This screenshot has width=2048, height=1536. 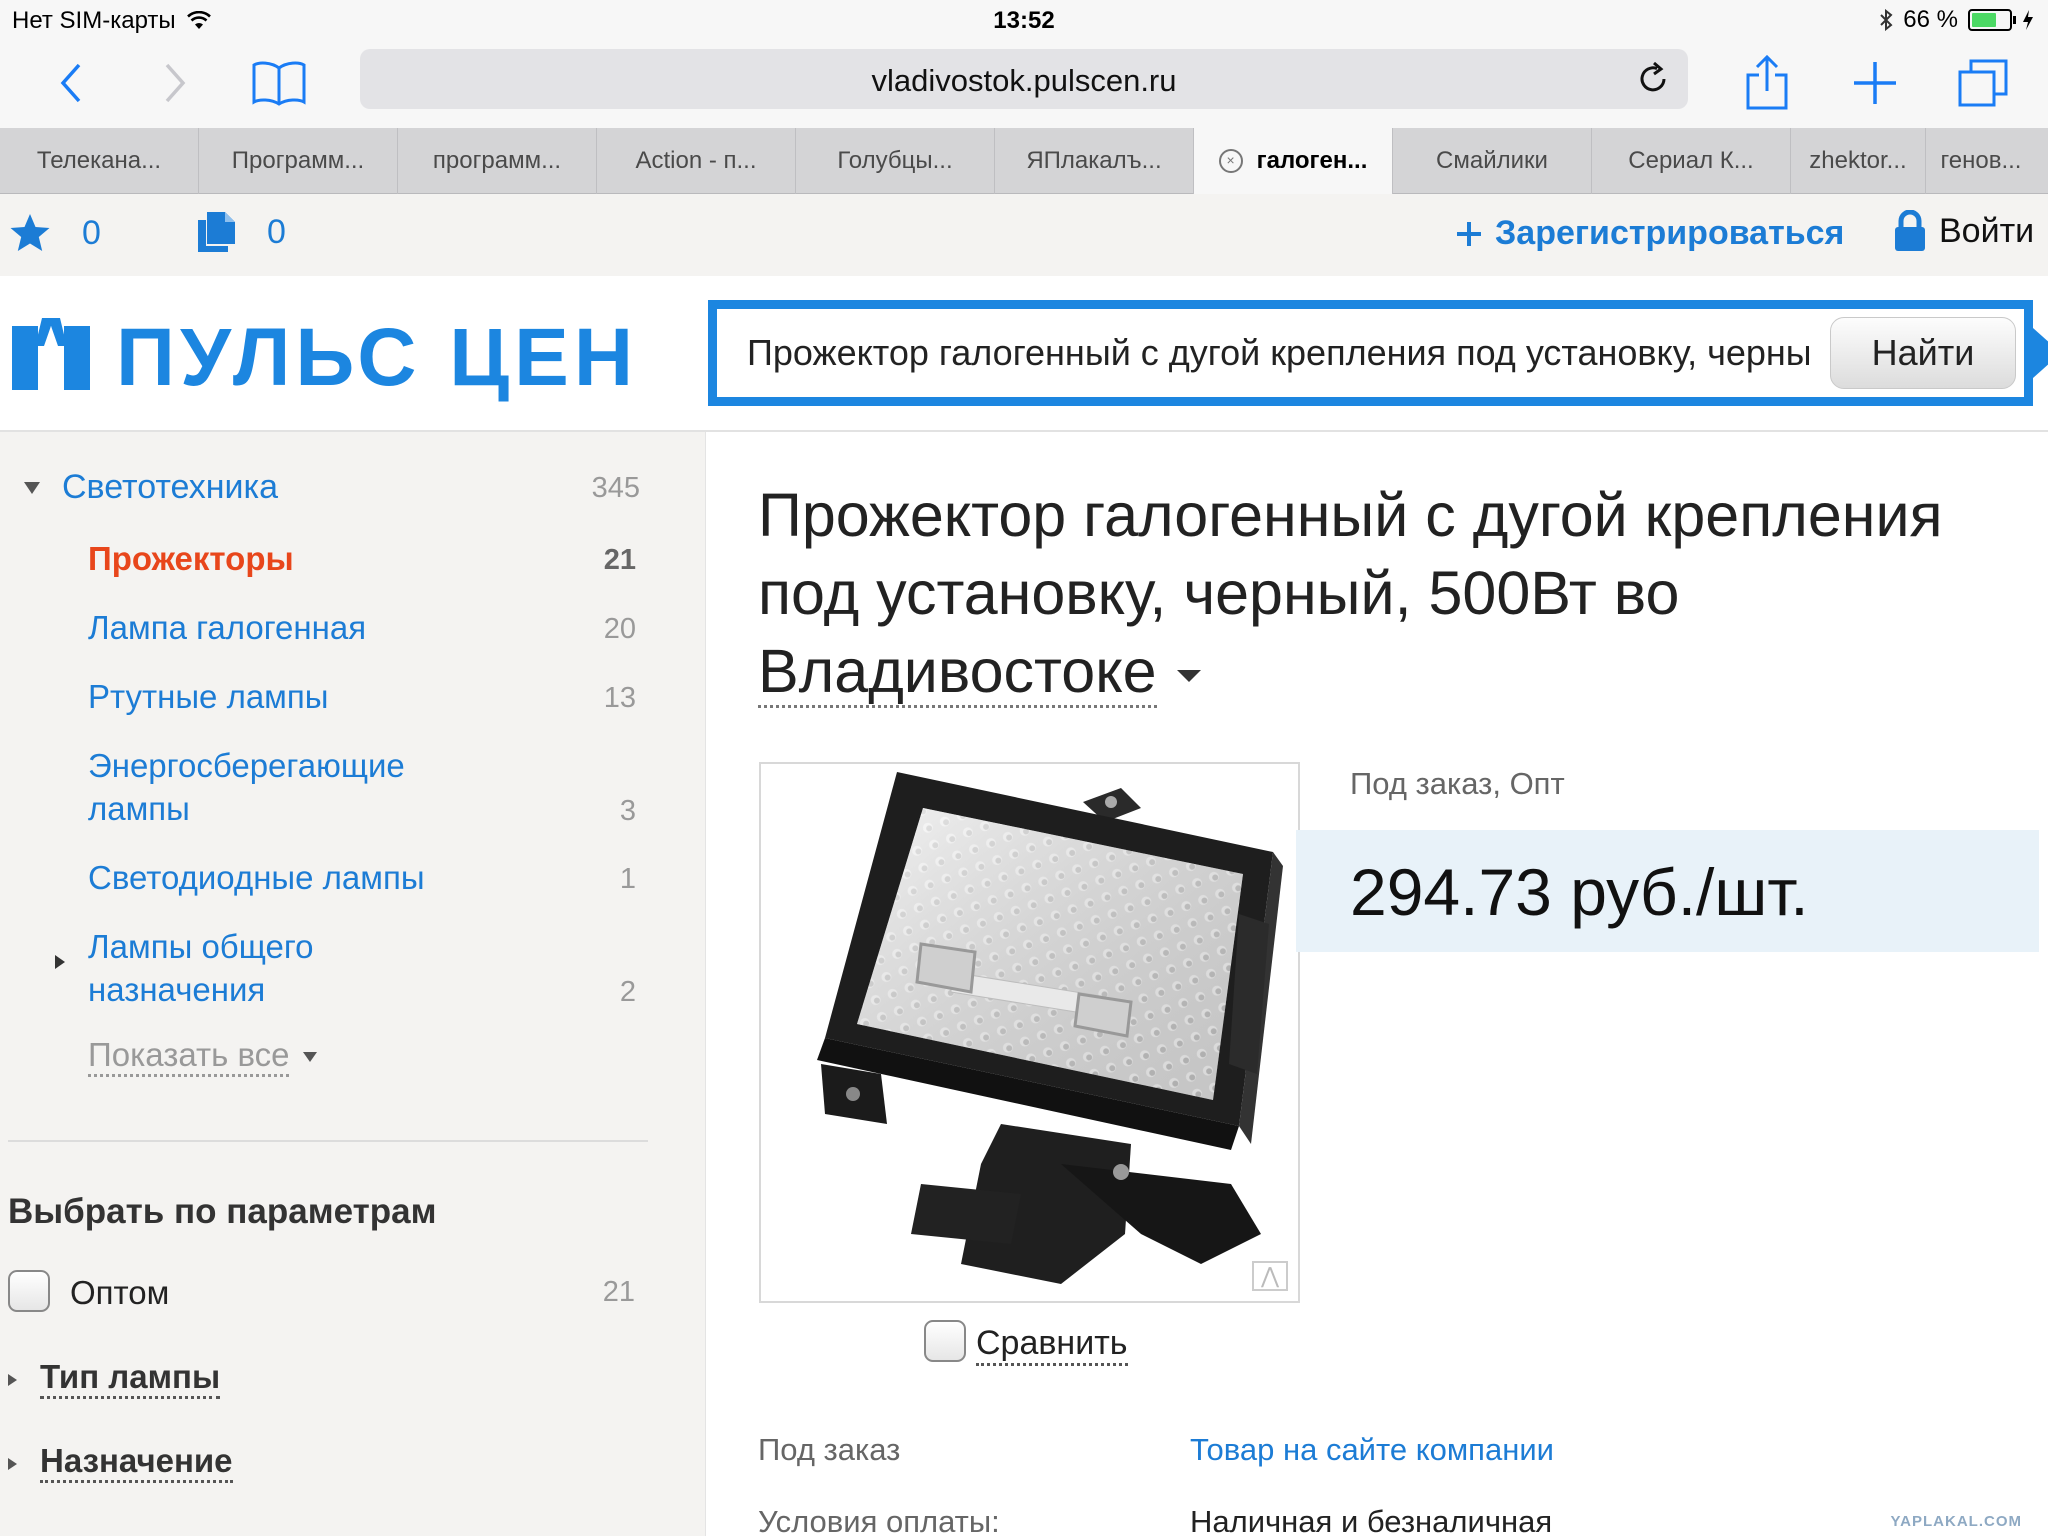 What do you see at coordinates (276, 231) in the screenshot?
I see `compare-count: 0` at bounding box center [276, 231].